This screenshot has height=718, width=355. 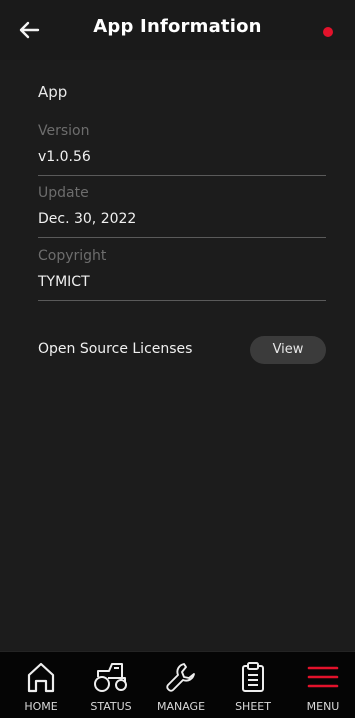 I want to click on nav-label-status: STATUS, so click(x=111, y=706).